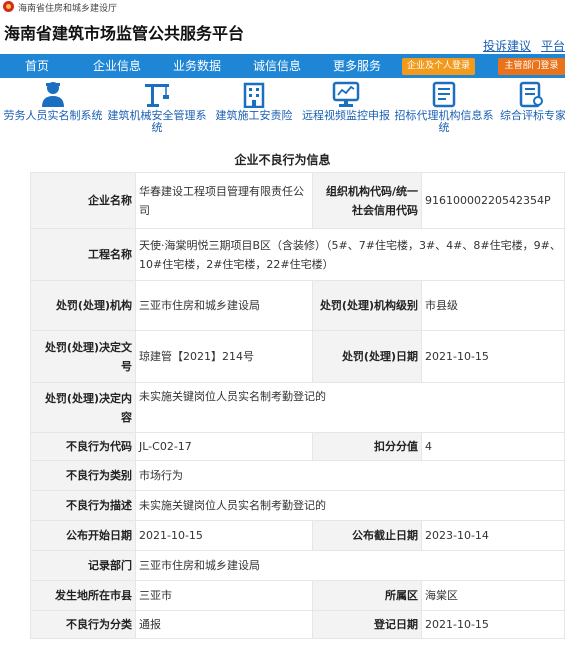 This screenshot has height=648, width=565. What do you see at coordinates (8, 6) in the screenshot?
I see `national-emblem-icon` at bounding box center [8, 6].